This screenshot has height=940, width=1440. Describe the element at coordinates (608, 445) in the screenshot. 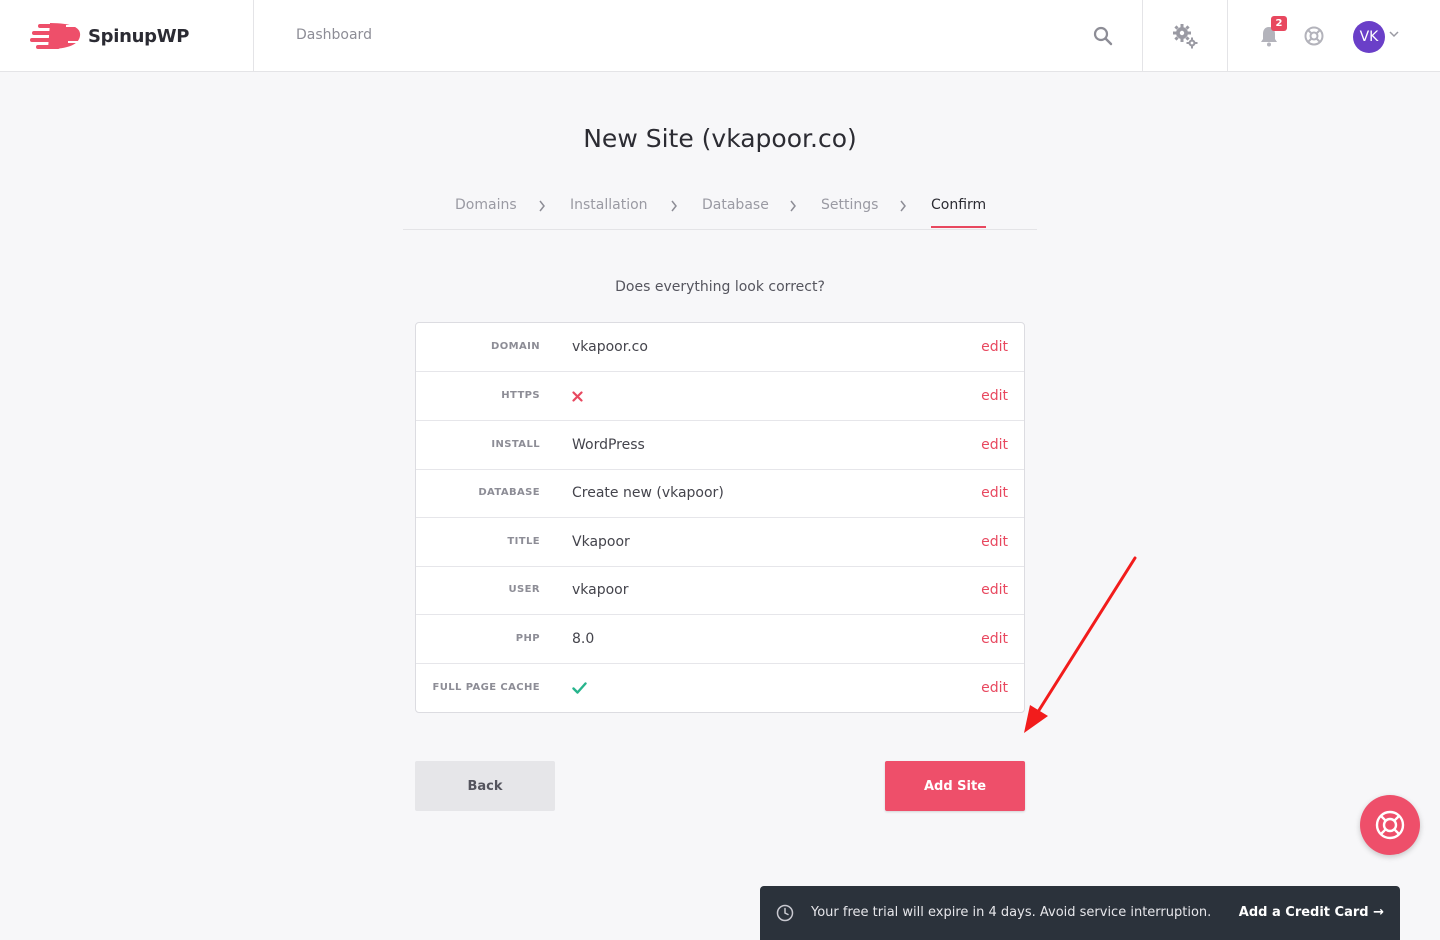

I see `row-value: WordPress` at that location.